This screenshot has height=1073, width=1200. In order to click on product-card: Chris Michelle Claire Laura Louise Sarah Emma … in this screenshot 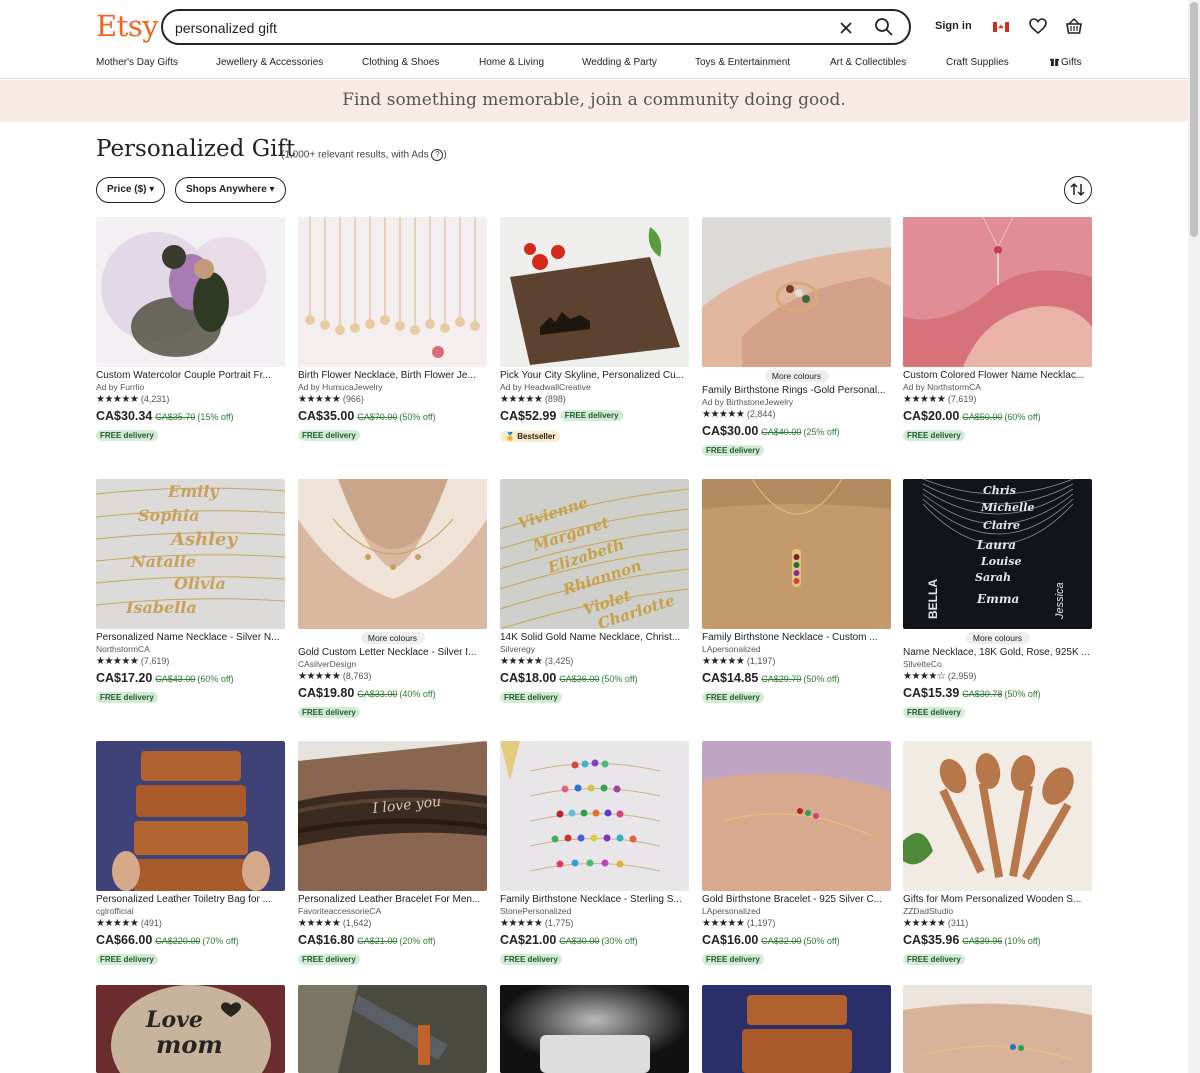, I will do `click(997, 599)`.